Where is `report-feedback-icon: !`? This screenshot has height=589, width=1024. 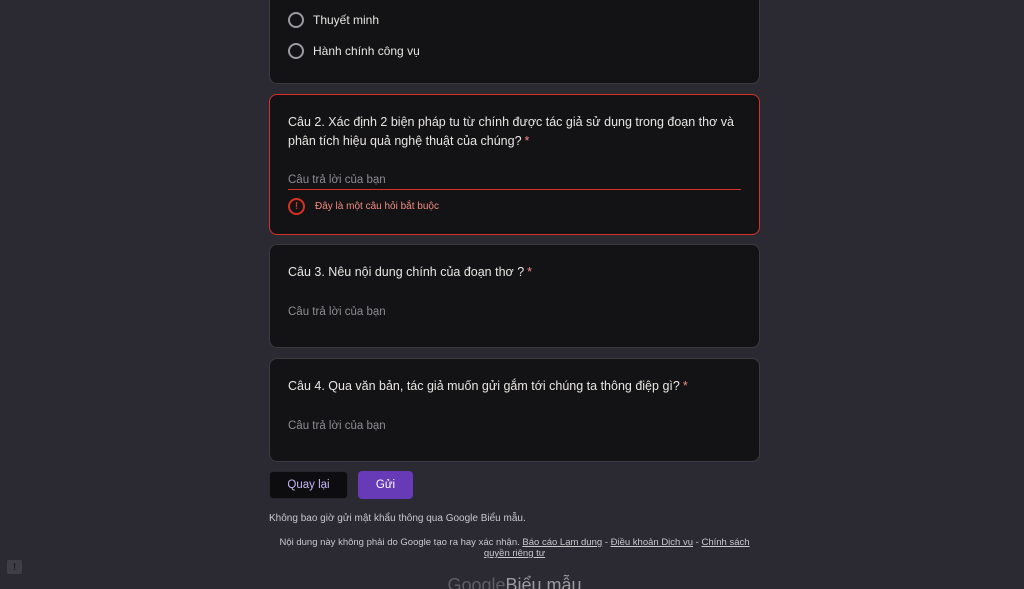
report-feedback-icon: ! is located at coordinates (14, 567).